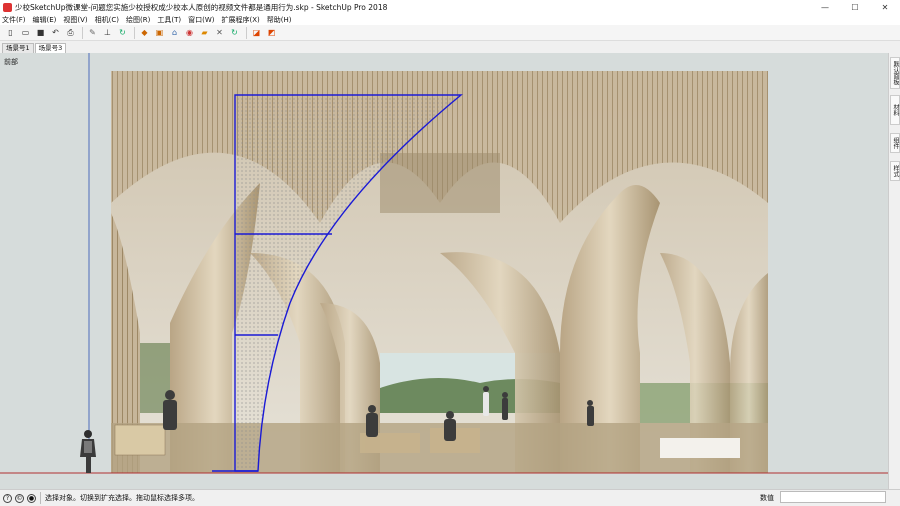  What do you see at coordinates (256, 32) in the screenshot?
I see `section-icon: ◪` at bounding box center [256, 32].